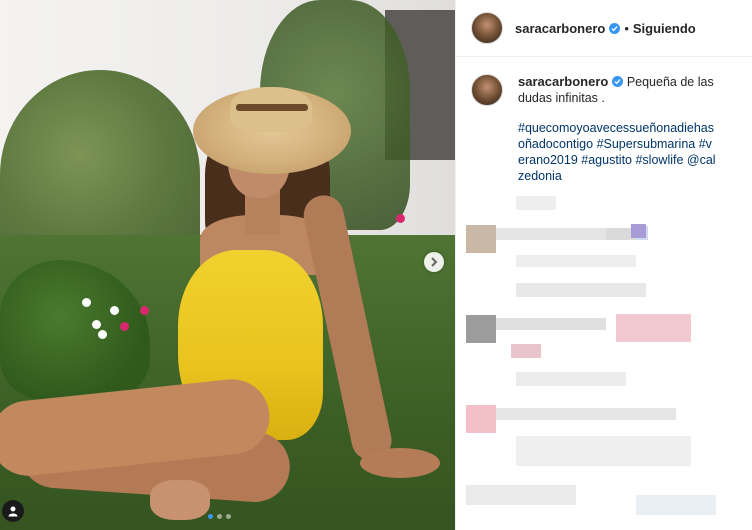  I want to click on following-button: Siguiendo, so click(664, 28).